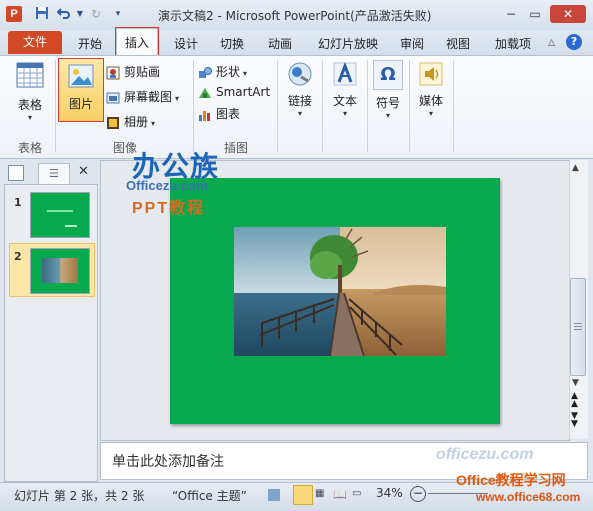  What do you see at coordinates (578, 323) in the screenshot?
I see `thumb-grip-icon` at bounding box center [578, 323].